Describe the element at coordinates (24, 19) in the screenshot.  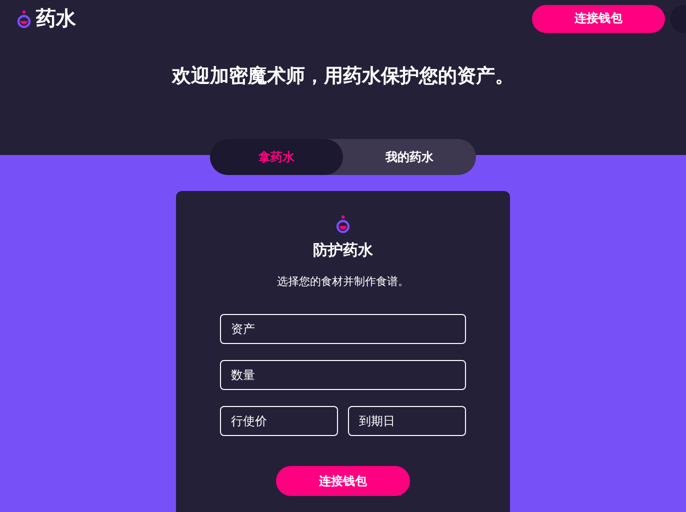
I see `potion-logo-icon` at that location.